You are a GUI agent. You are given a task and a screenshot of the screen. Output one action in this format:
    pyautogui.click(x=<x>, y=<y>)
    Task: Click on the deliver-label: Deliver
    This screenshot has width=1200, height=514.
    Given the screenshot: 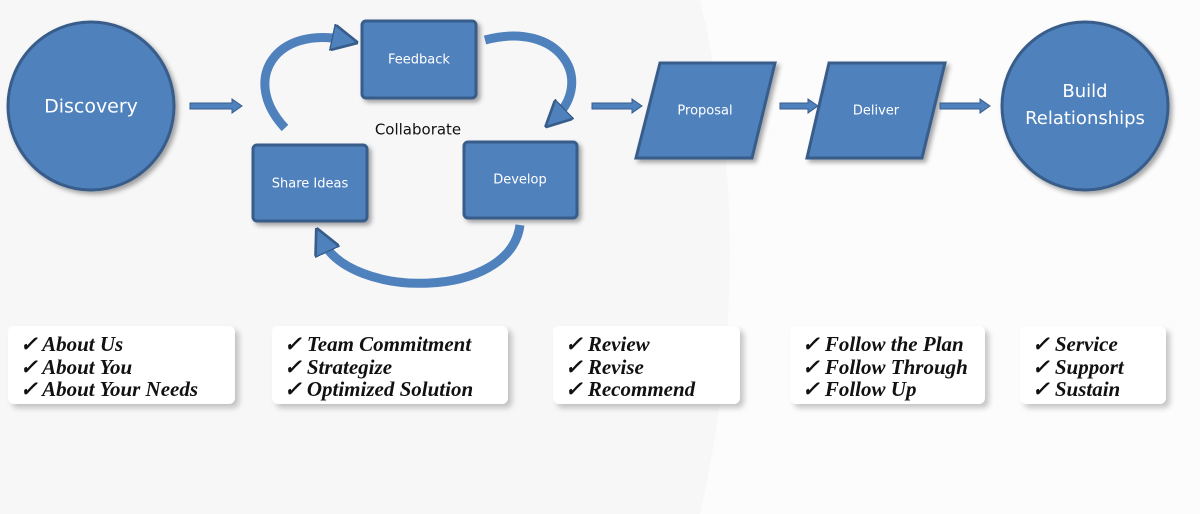 What is the action you would take?
    pyautogui.click(x=876, y=111)
    